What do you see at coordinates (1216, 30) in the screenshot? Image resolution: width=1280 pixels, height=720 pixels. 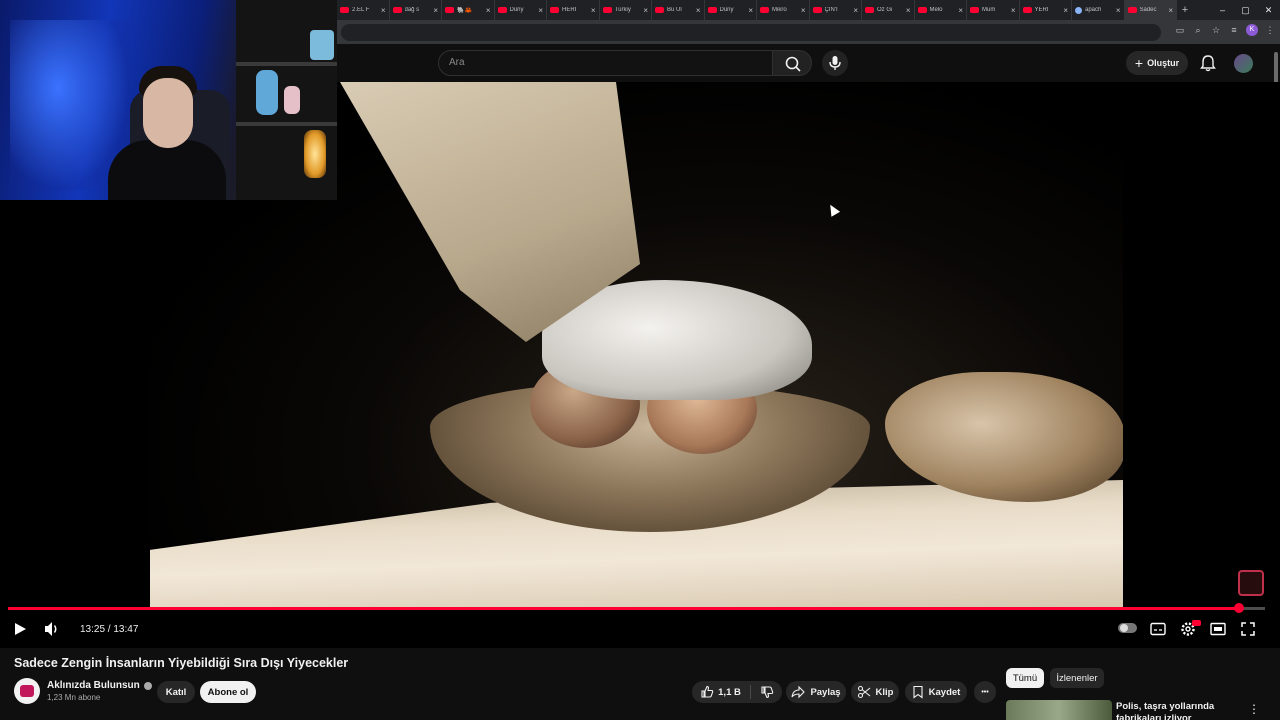 I see `bookmark-star-icon: ☆` at bounding box center [1216, 30].